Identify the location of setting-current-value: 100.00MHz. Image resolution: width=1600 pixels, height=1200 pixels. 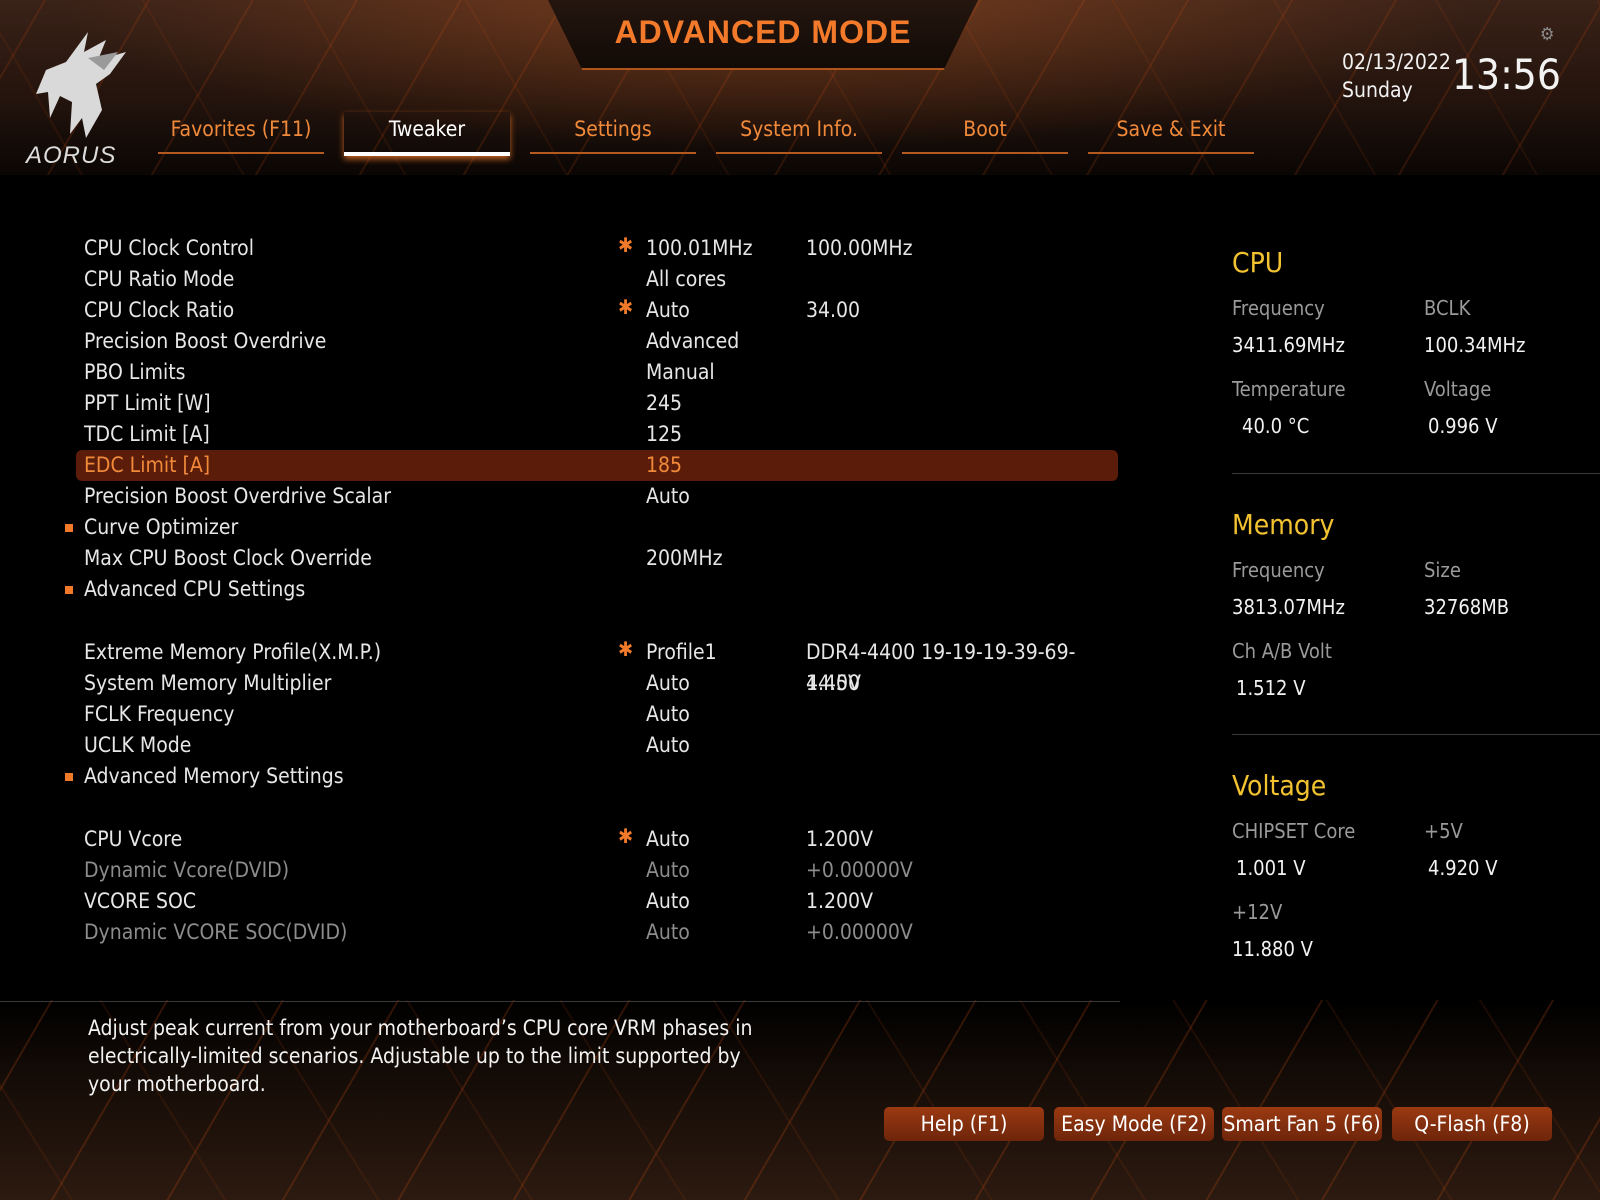
(859, 248).